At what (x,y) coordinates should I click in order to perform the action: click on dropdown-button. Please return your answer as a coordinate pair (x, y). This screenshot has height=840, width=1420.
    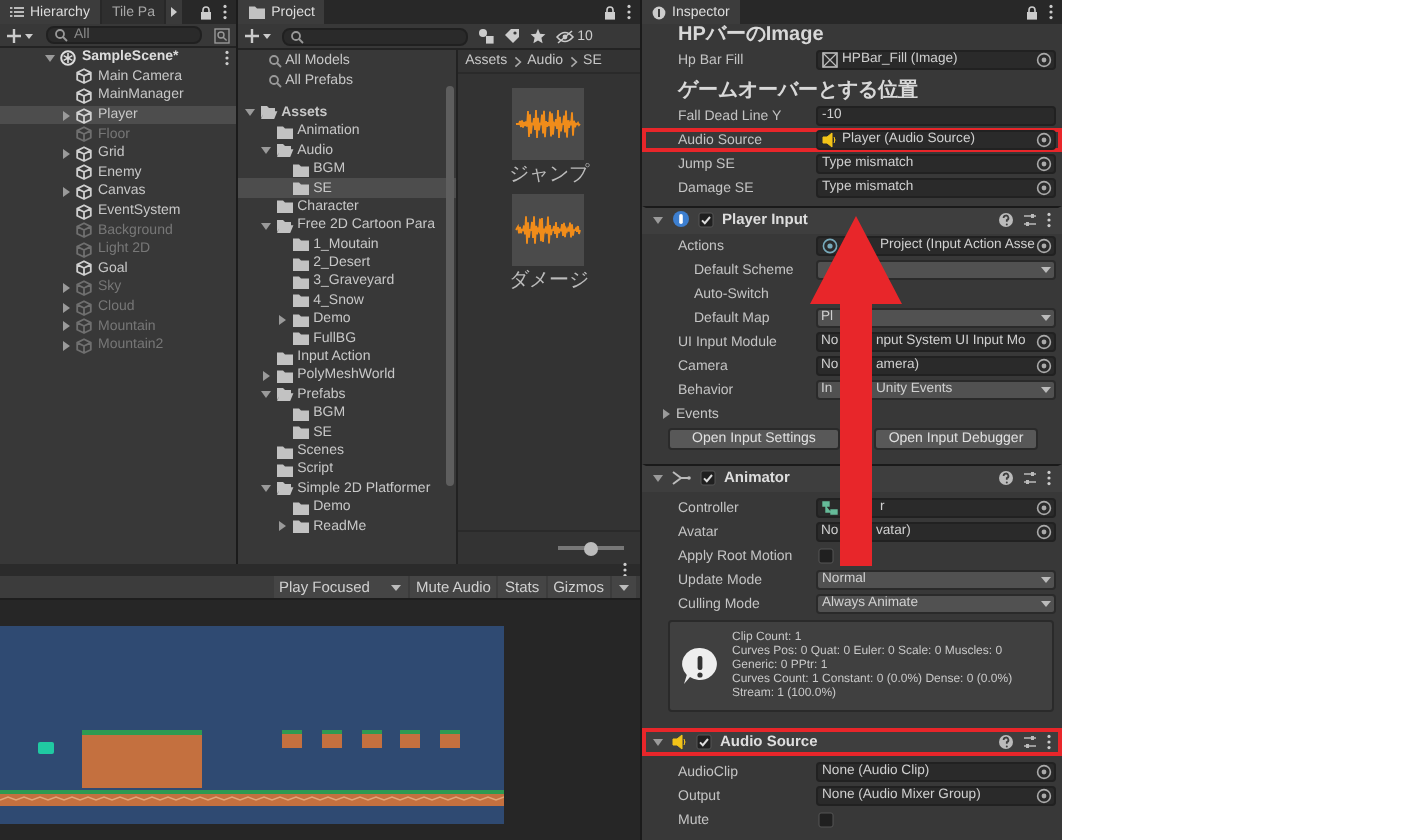
    Looking at the image, I should click on (624, 587).